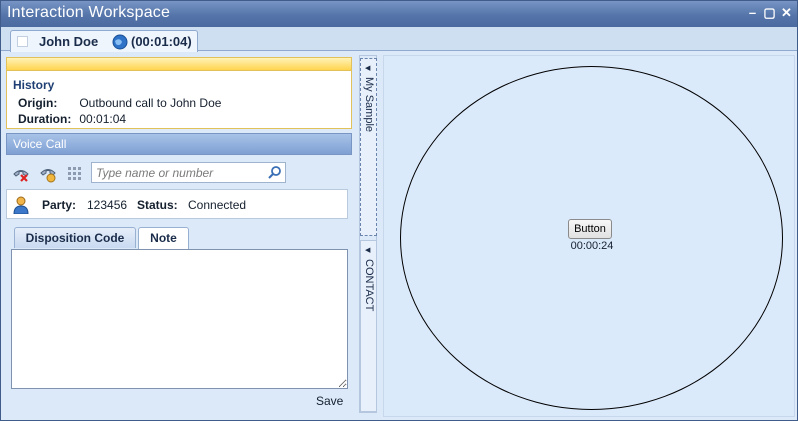 The width and height of the screenshot is (798, 421). What do you see at coordinates (368, 147) in the screenshot?
I see `side-tab-my-sample: ◀ My Sample` at bounding box center [368, 147].